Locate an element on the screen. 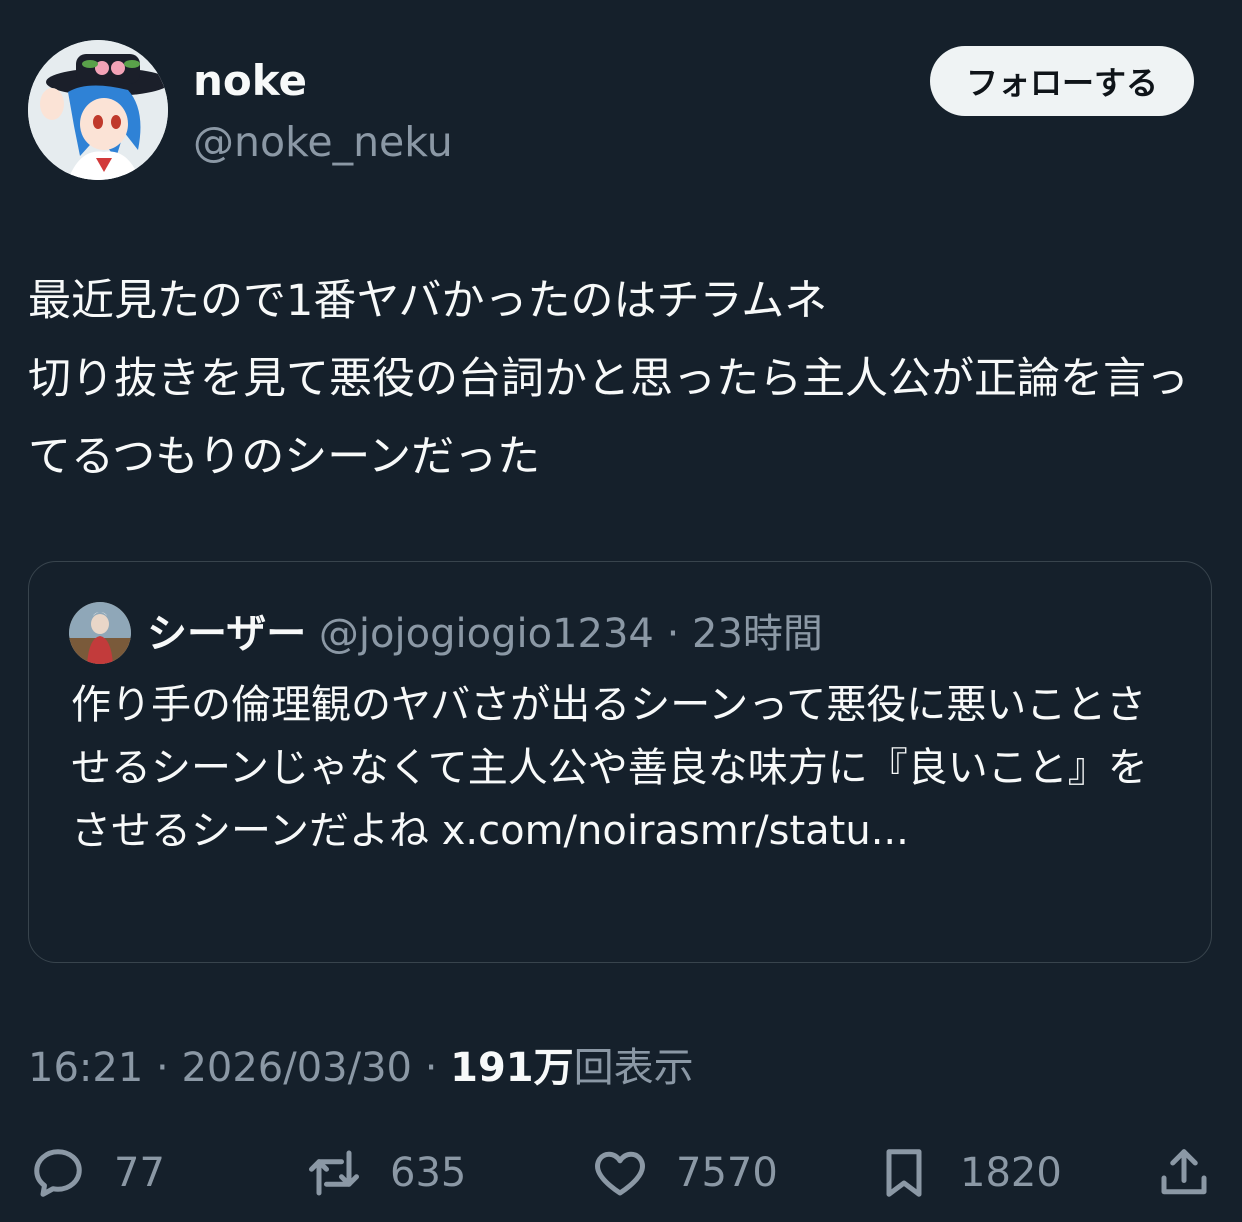  reply-button: 77 is located at coordinates (96, 1173).